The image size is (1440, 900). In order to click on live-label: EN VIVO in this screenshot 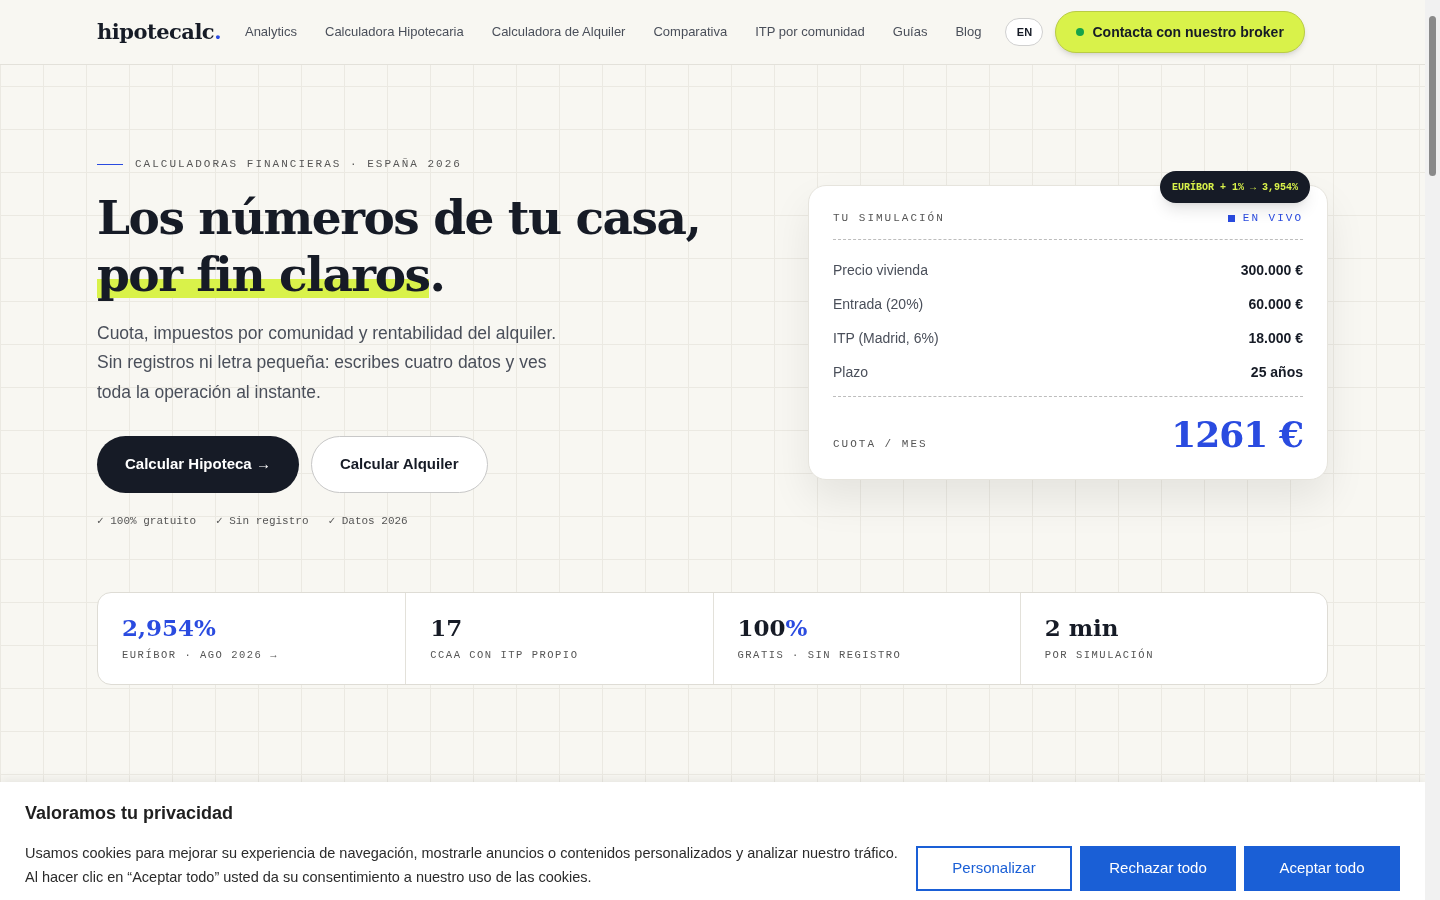, I will do `click(1272, 218)`.